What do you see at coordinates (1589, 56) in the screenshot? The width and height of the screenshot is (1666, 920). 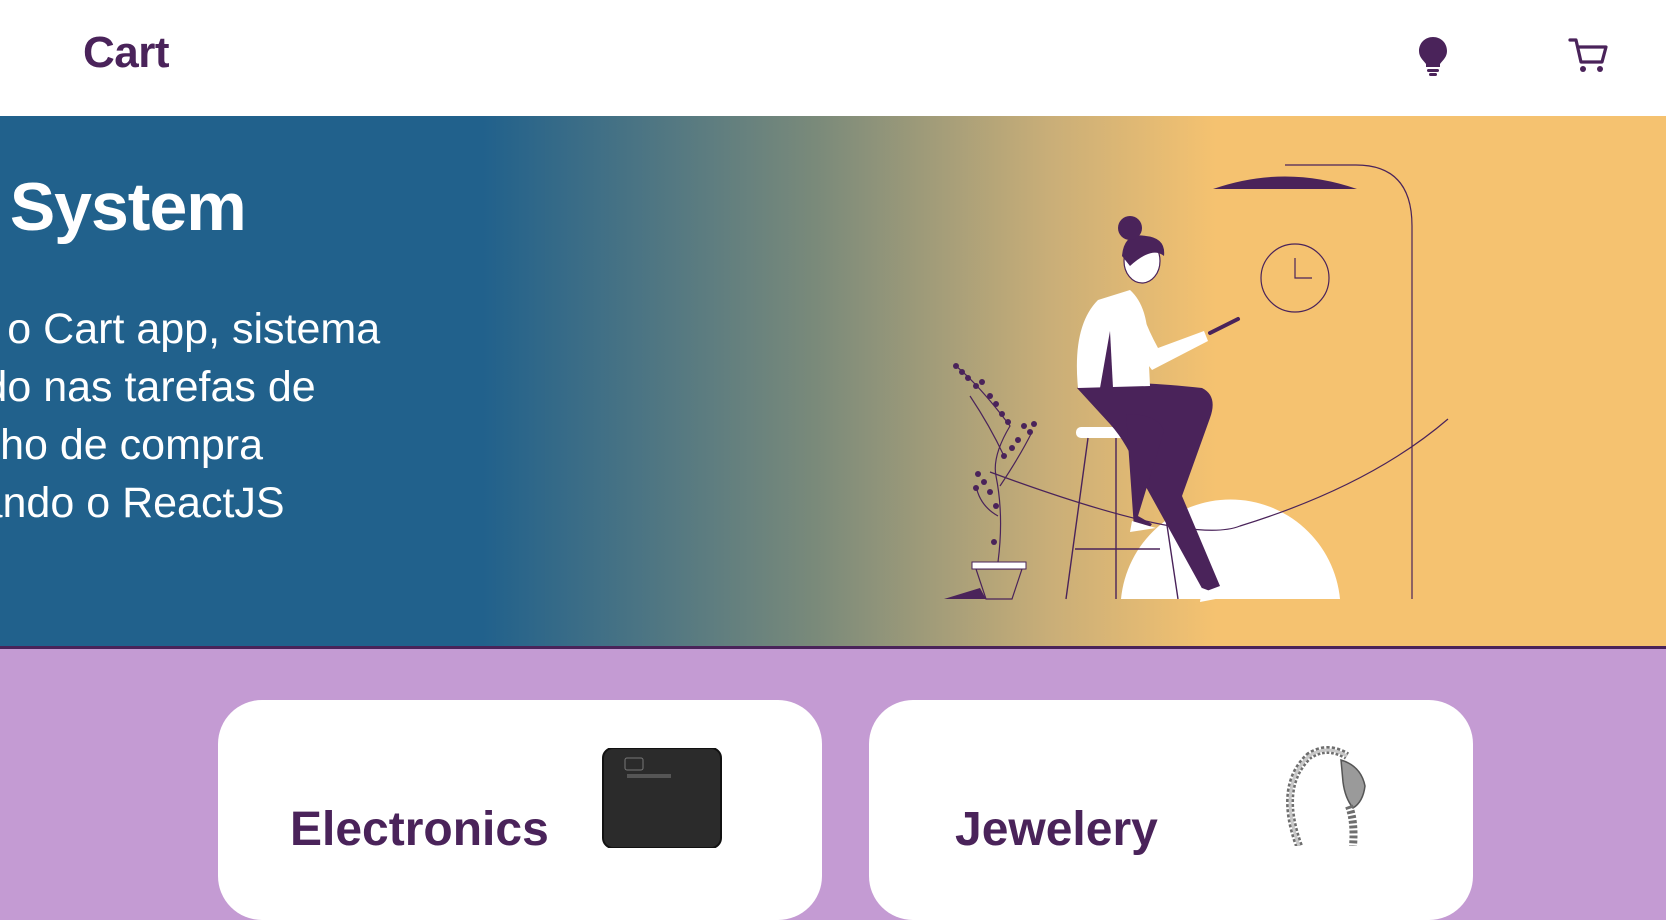 I see `shopping-cart-icon` at bounding box center [1589, 56].